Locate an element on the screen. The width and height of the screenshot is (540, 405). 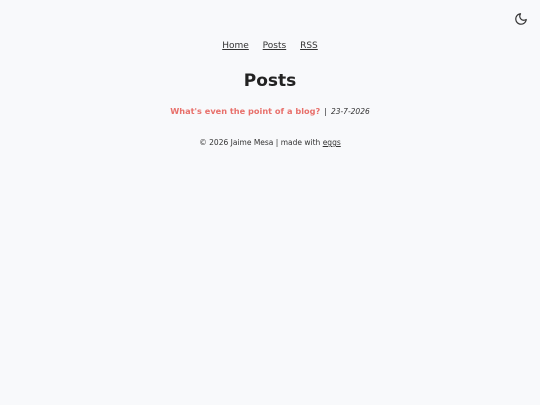
nav-link-home: Home is located at coordinates (235, 46).